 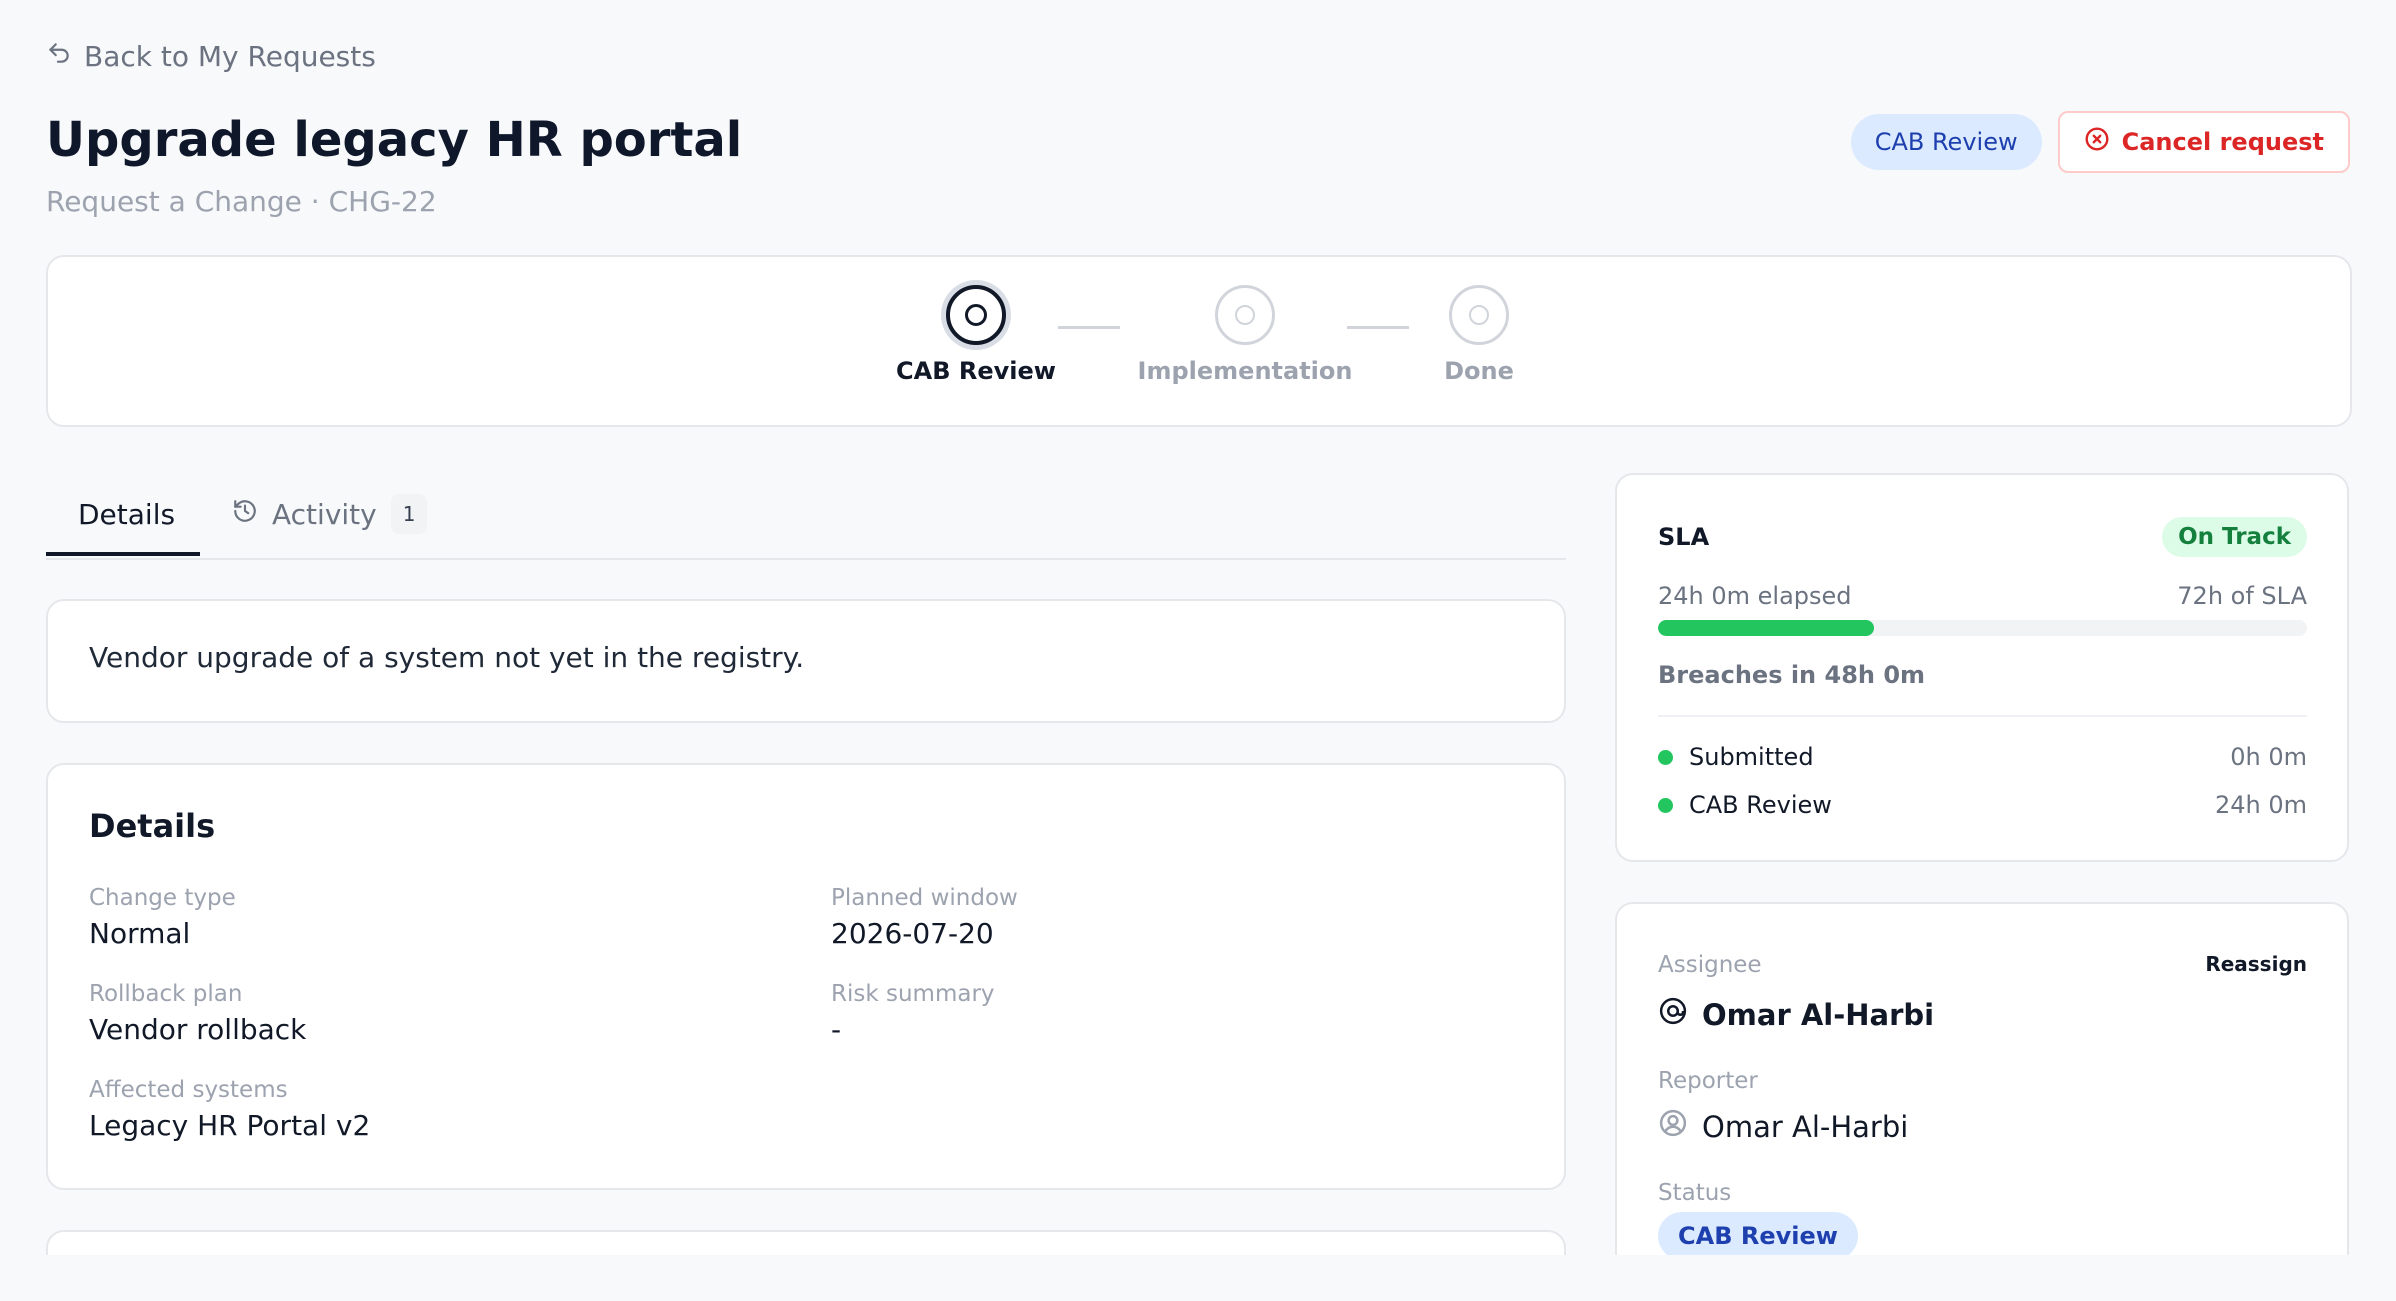 What do you see at coordinates (1818, 1014) in the screenshot?
I see `assignee-name: Omar Al-Harbi` at bounding box center [1818, 1014].